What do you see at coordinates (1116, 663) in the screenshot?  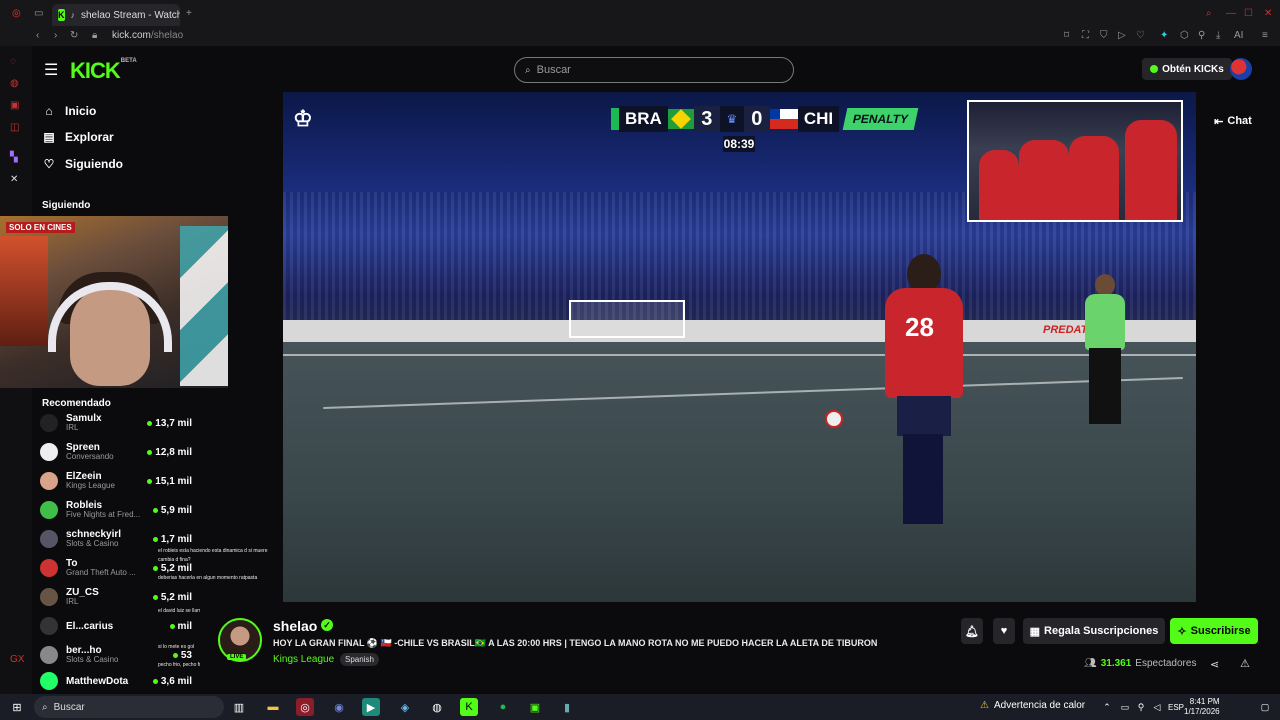 I see `viewers-number: 31.361` at bounding box center [1116, 663].